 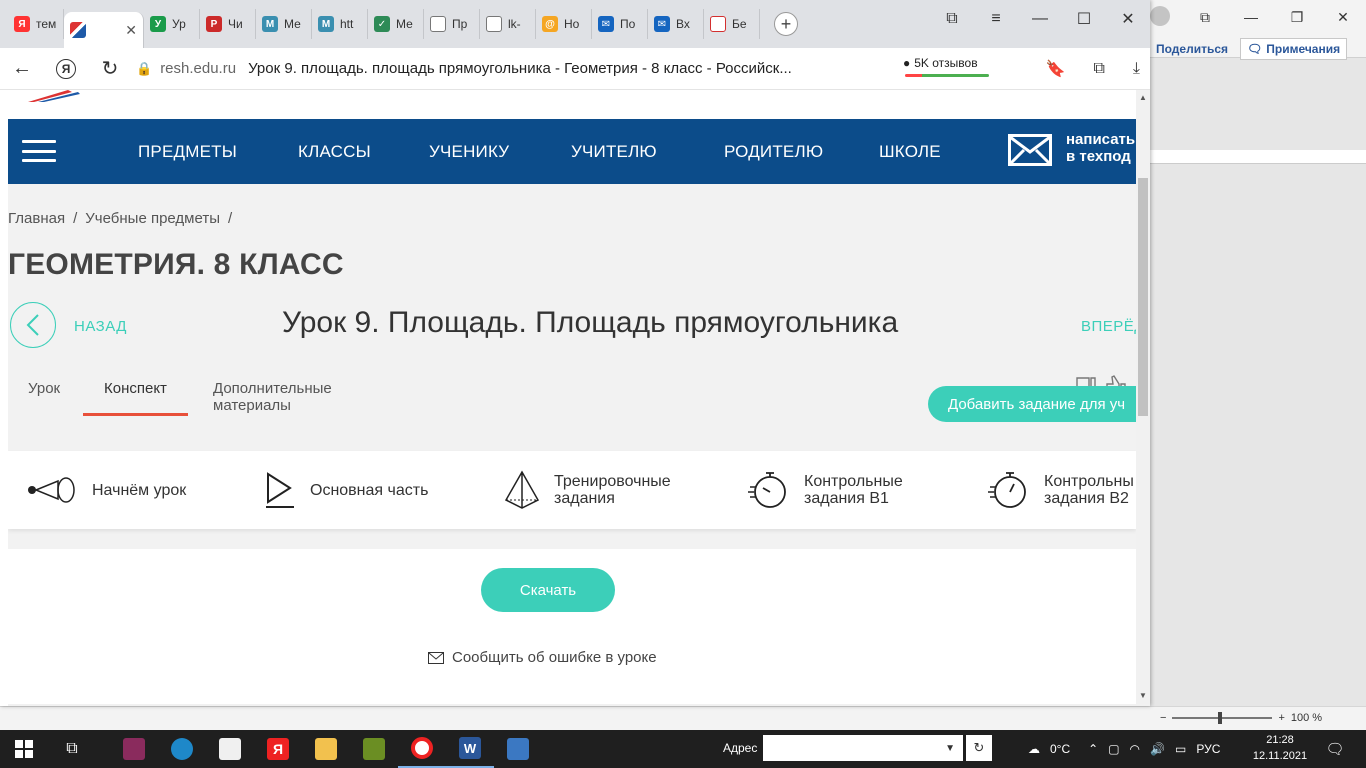 What do you see at coordinates (134, 749) in the screenshot?
I see `winrar-icon` at bounding box center [134, 749].